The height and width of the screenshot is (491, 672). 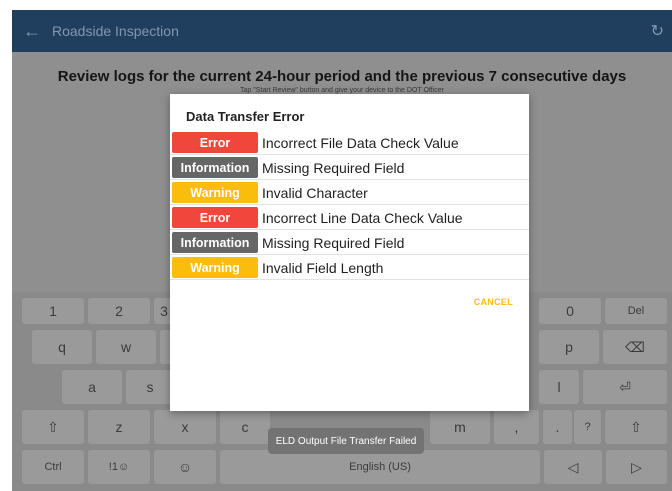 I want to click on app-bar: ← Roadside Inspection ↻, so click(x=342, y=31).